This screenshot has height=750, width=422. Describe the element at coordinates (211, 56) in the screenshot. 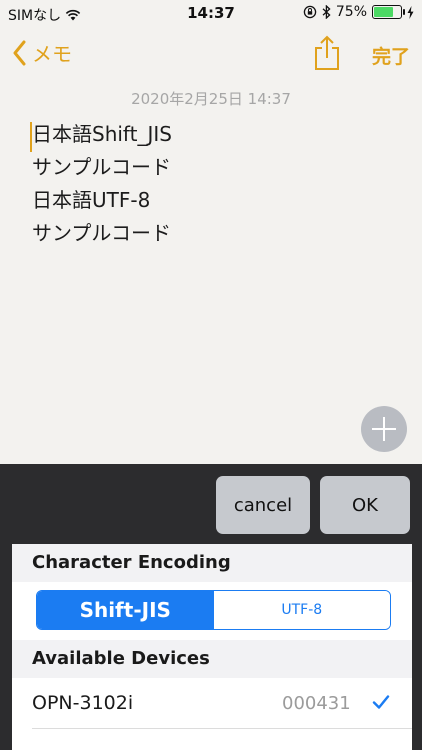

I see `nav-bar: メモ 完了` at that location.